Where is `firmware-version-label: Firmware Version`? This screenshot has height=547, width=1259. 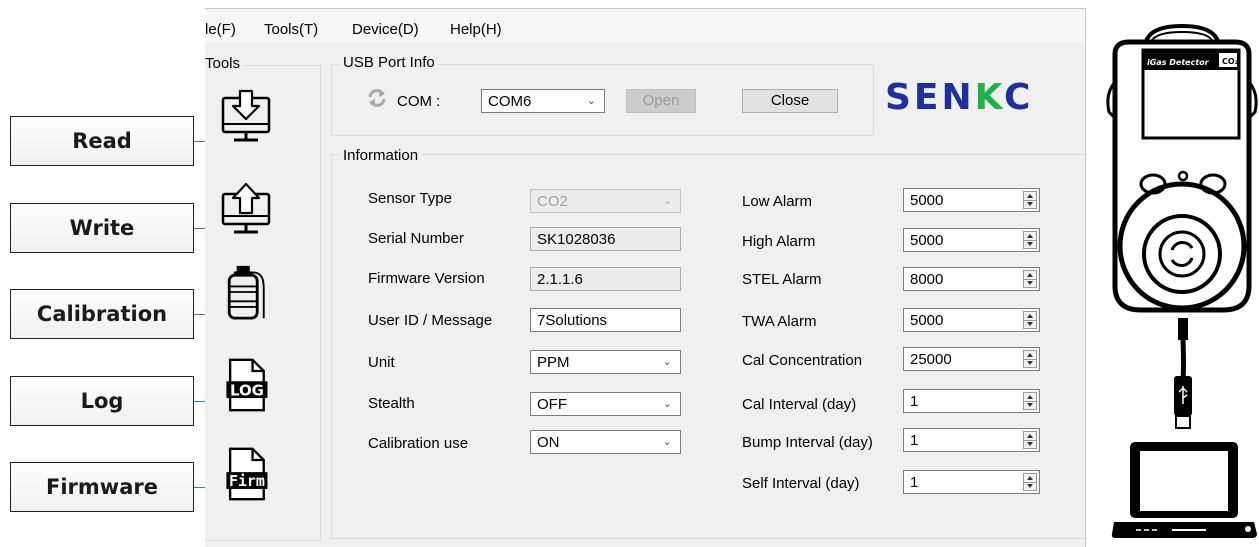 firmware-version-label: Firmware Version is located at coordinates (426, 278).